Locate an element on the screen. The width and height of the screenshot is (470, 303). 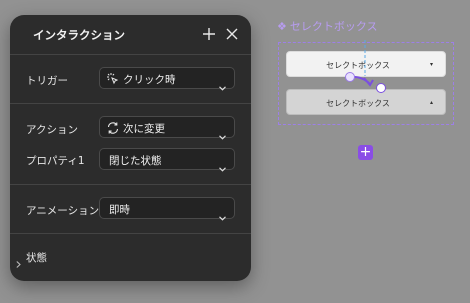
trigger-select: クリック時 is located at coordinates (167, 79).